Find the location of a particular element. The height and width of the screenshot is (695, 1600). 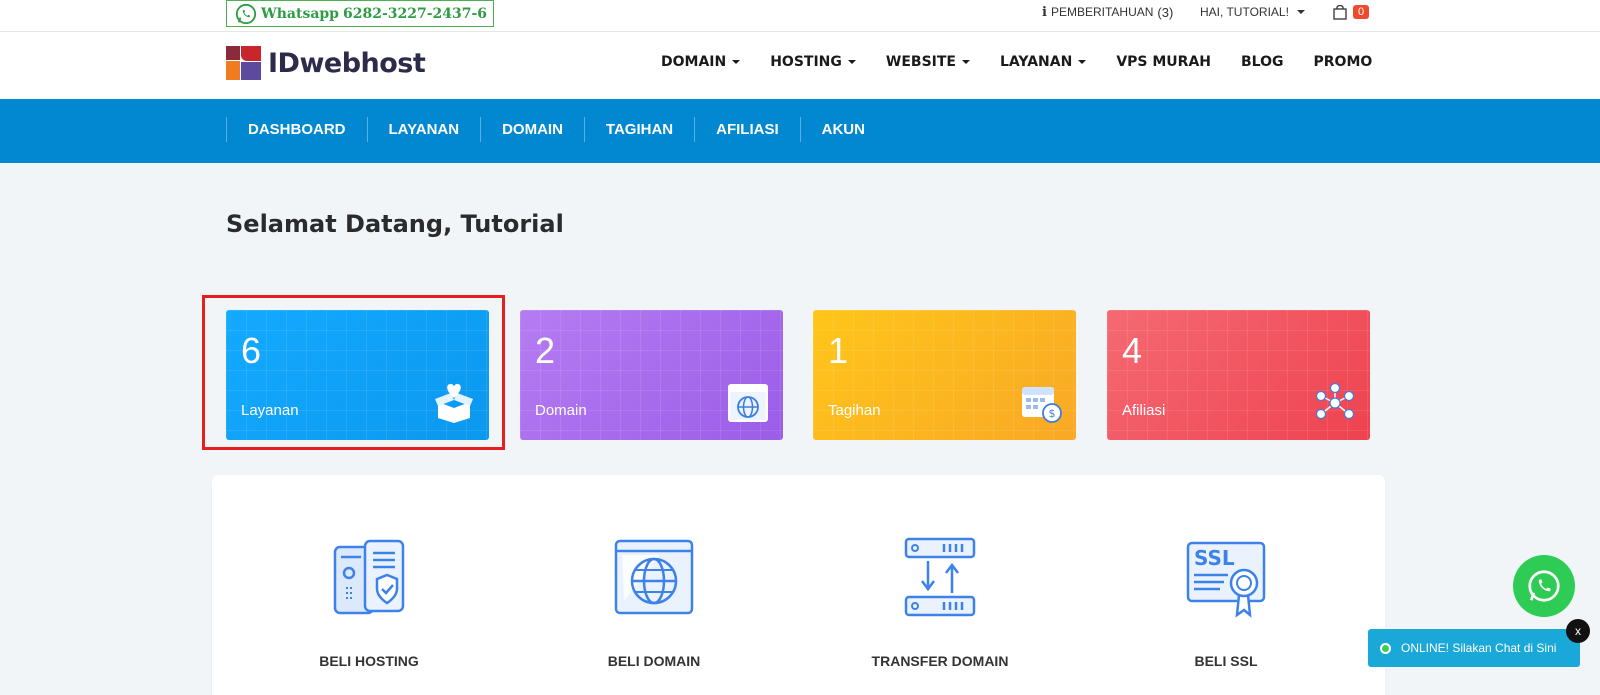

idwebhost-logo: IDwebhost is located at coordinates (326, 63).